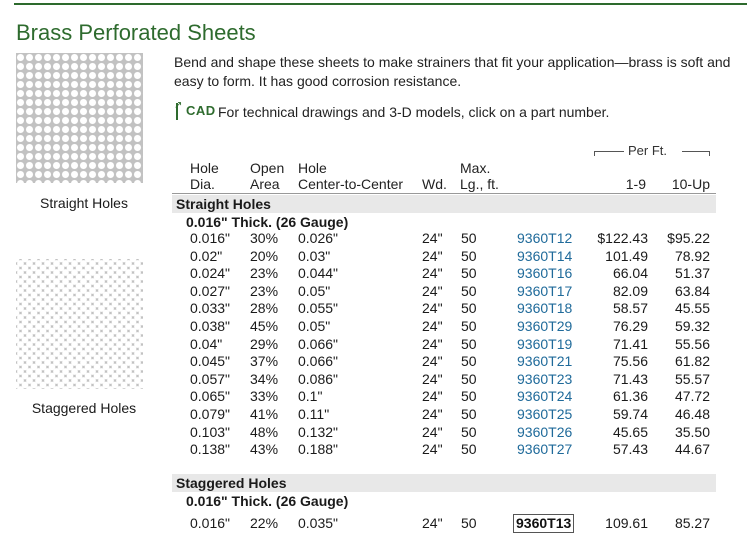 This screenshot has width=752, height=535. What do you see at coordinates (318, 238) in the screenshot?
I see `center-to-center-cell: 0.026"` at bounding box center [318, 238].